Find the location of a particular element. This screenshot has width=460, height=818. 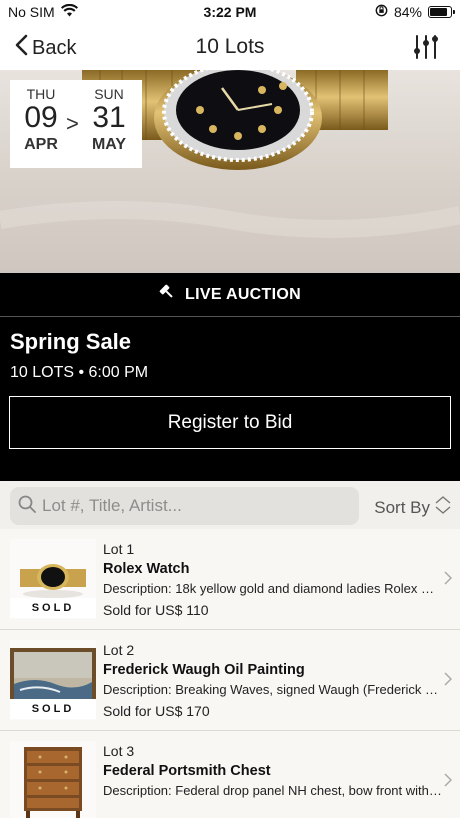

end-day: 31 is located at coordinates (109, 117).